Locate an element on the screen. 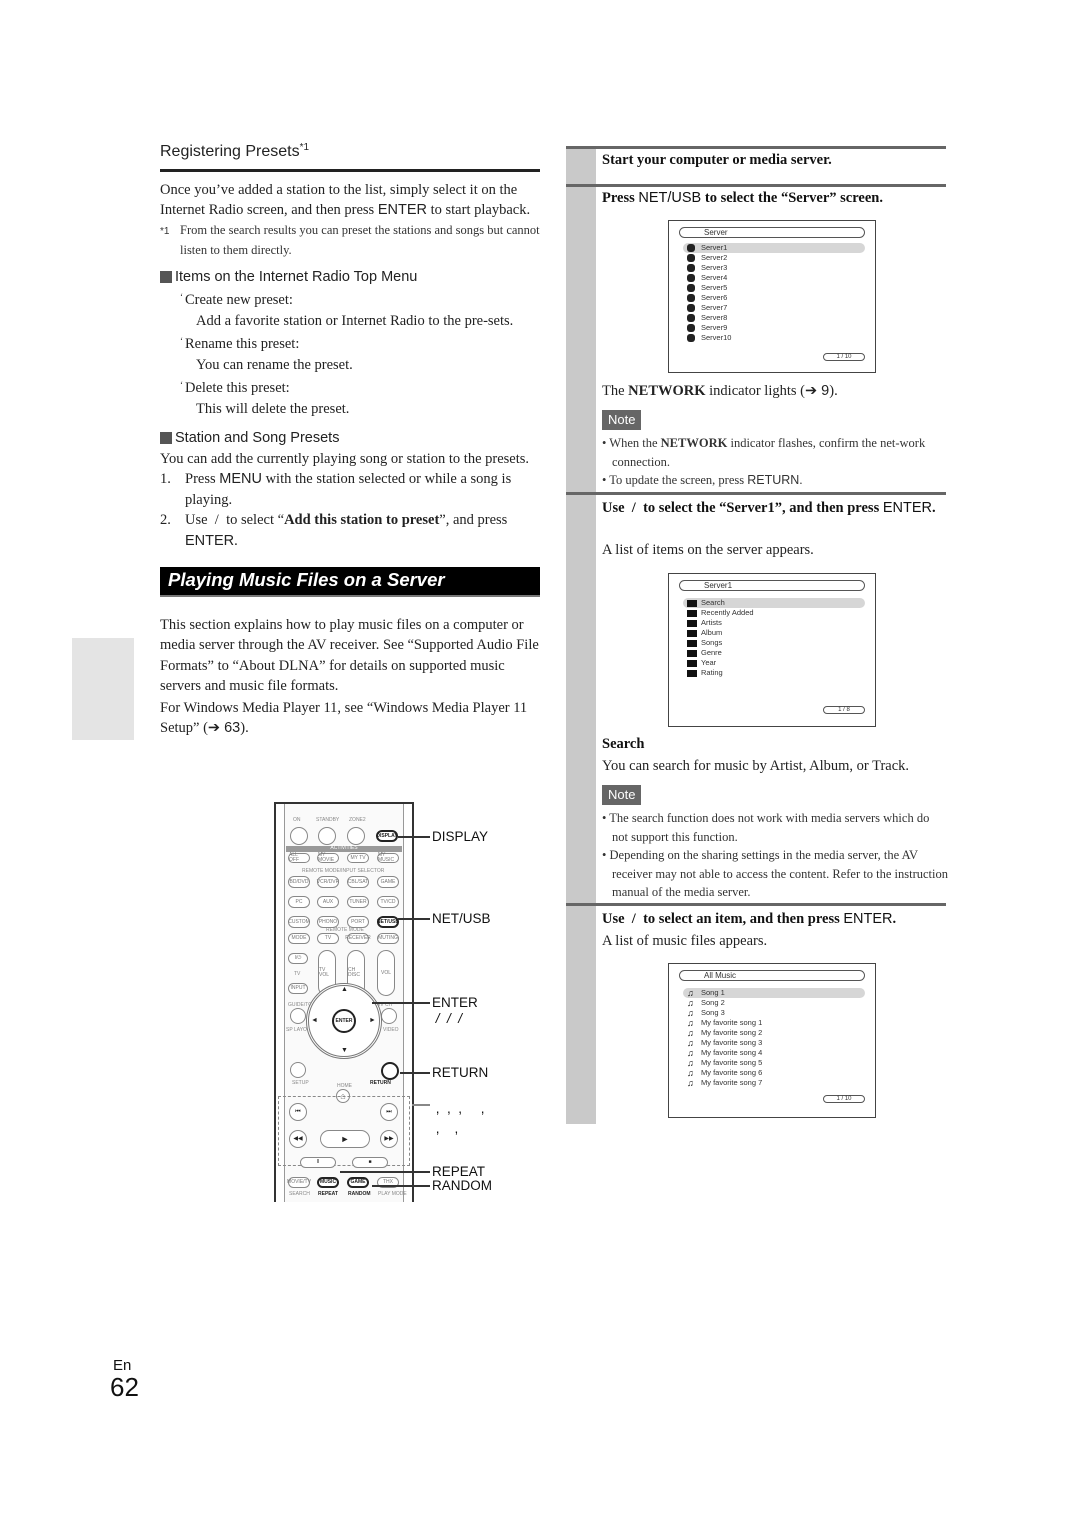 The height and width of the screenshot is (1528, 1080). on-button is located at coordinates (299, 836).